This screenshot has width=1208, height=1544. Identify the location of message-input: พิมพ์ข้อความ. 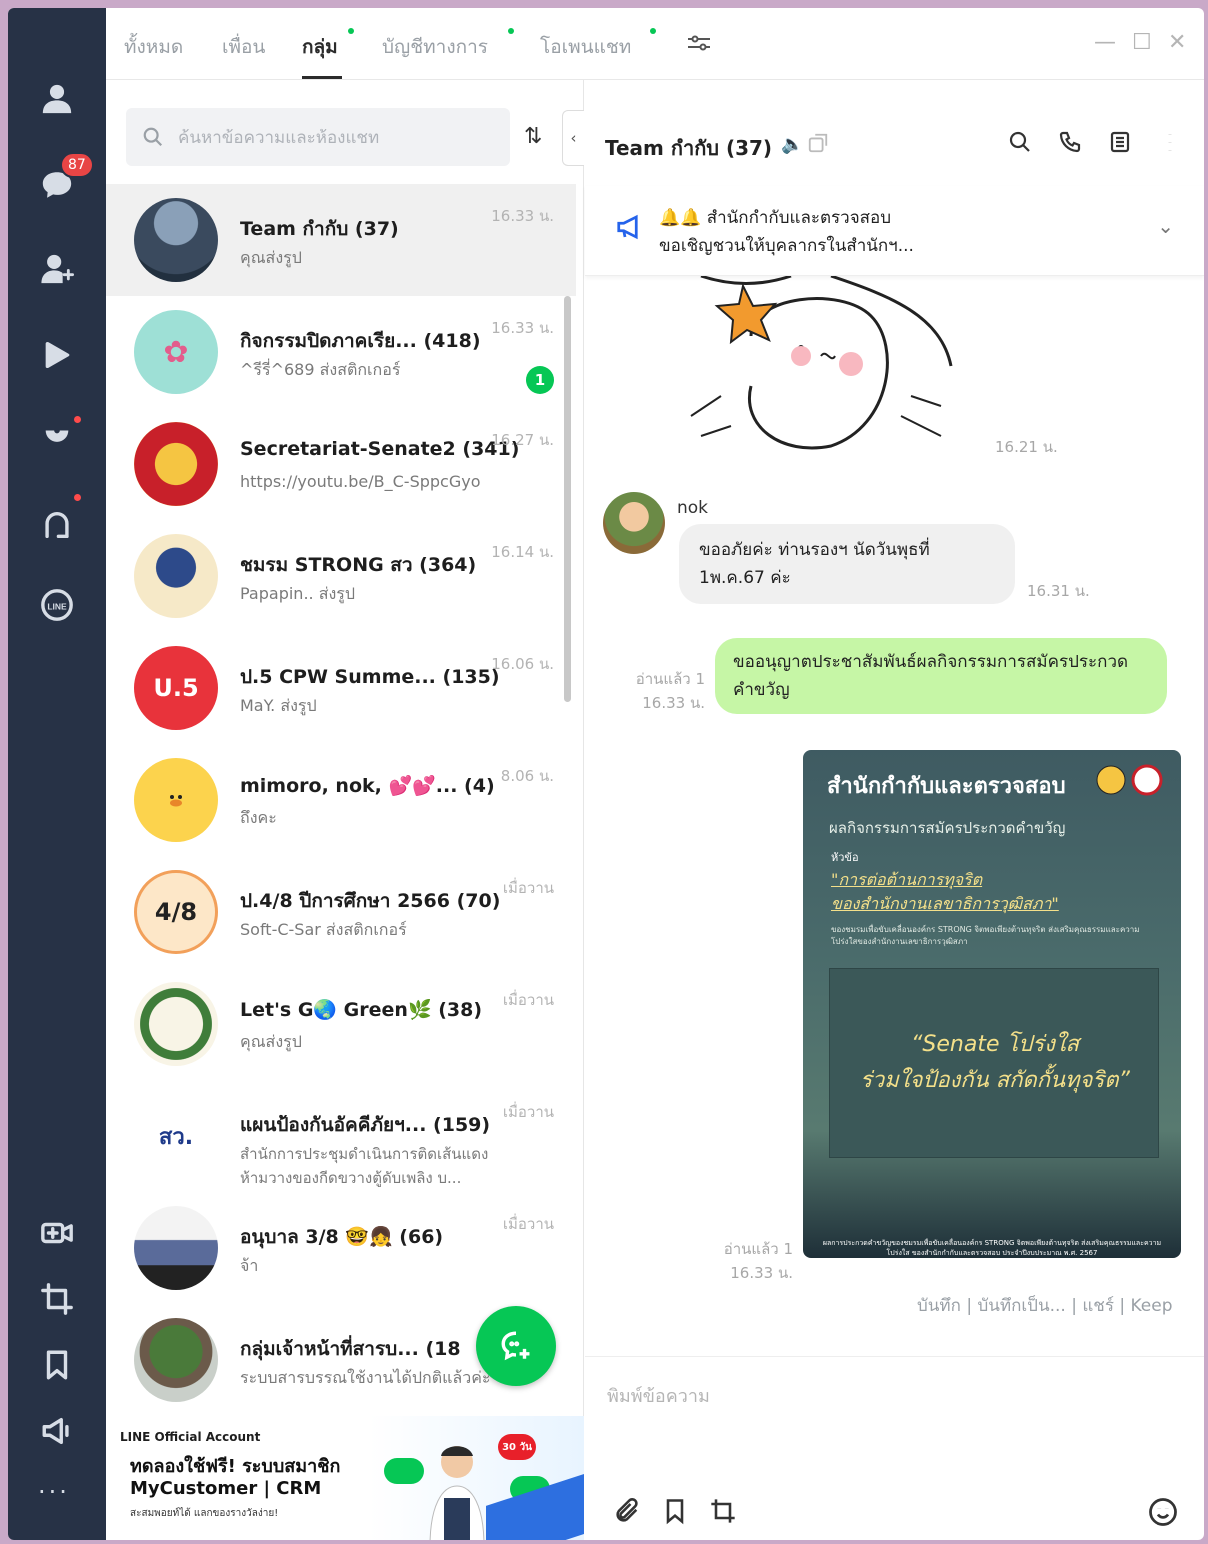
(658, 1395).